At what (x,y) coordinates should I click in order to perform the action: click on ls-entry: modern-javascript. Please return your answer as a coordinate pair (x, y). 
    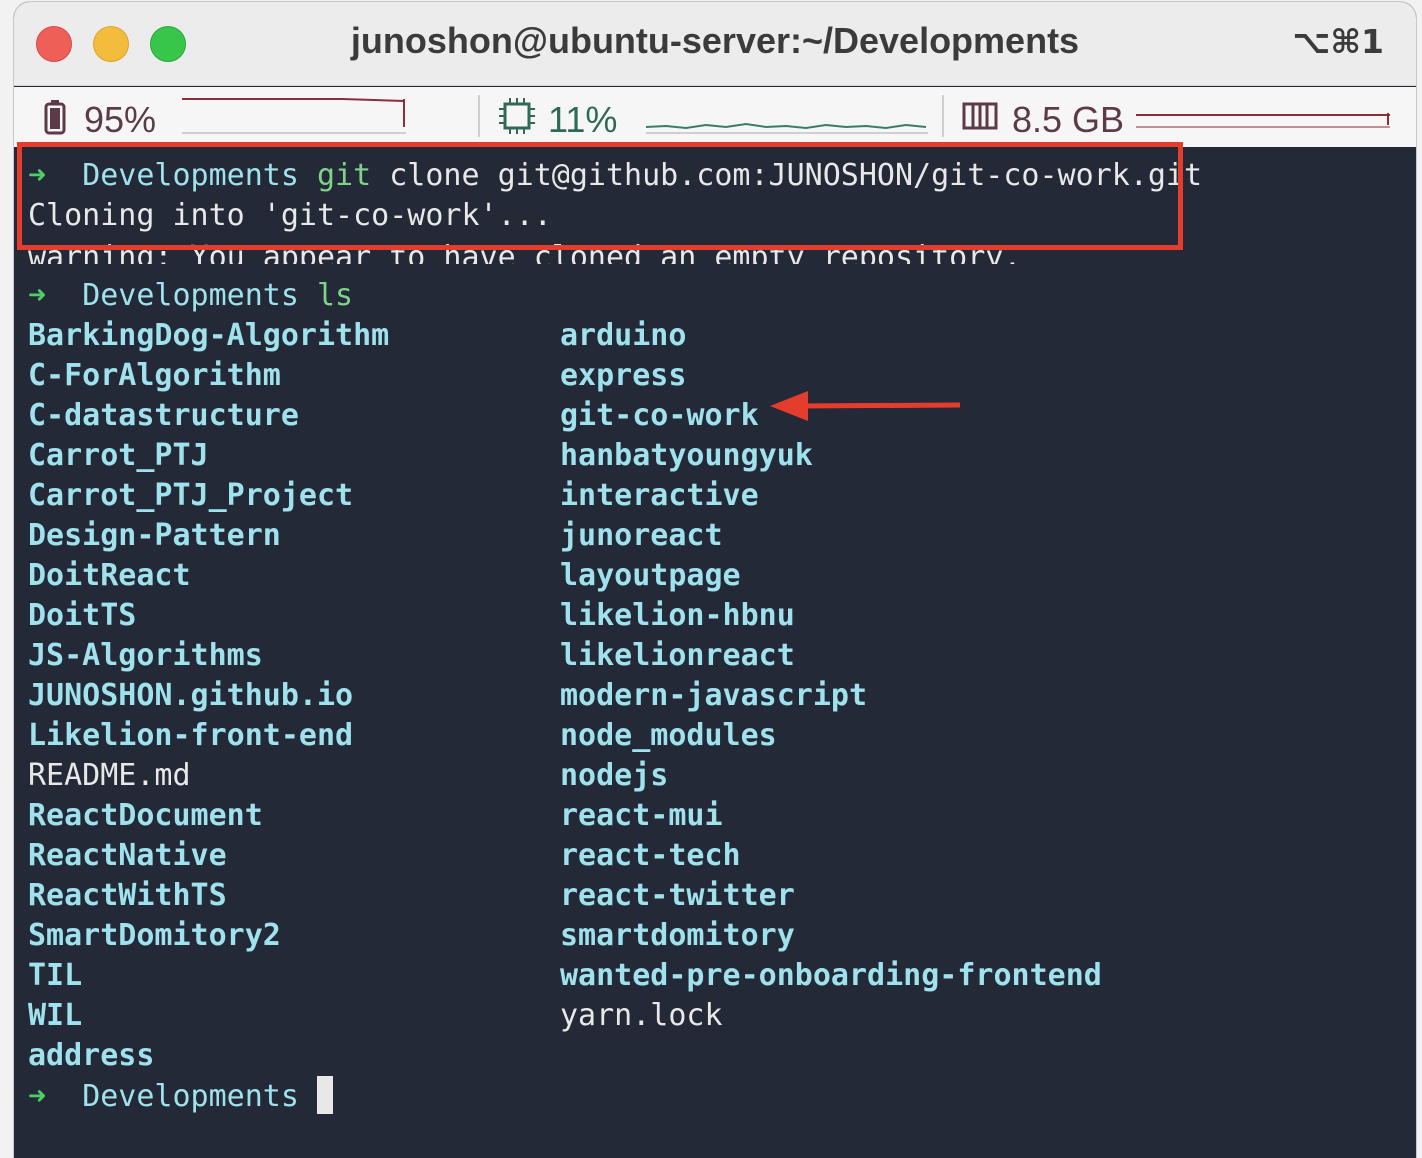
    Looking at the image, I should click on (714, 695).